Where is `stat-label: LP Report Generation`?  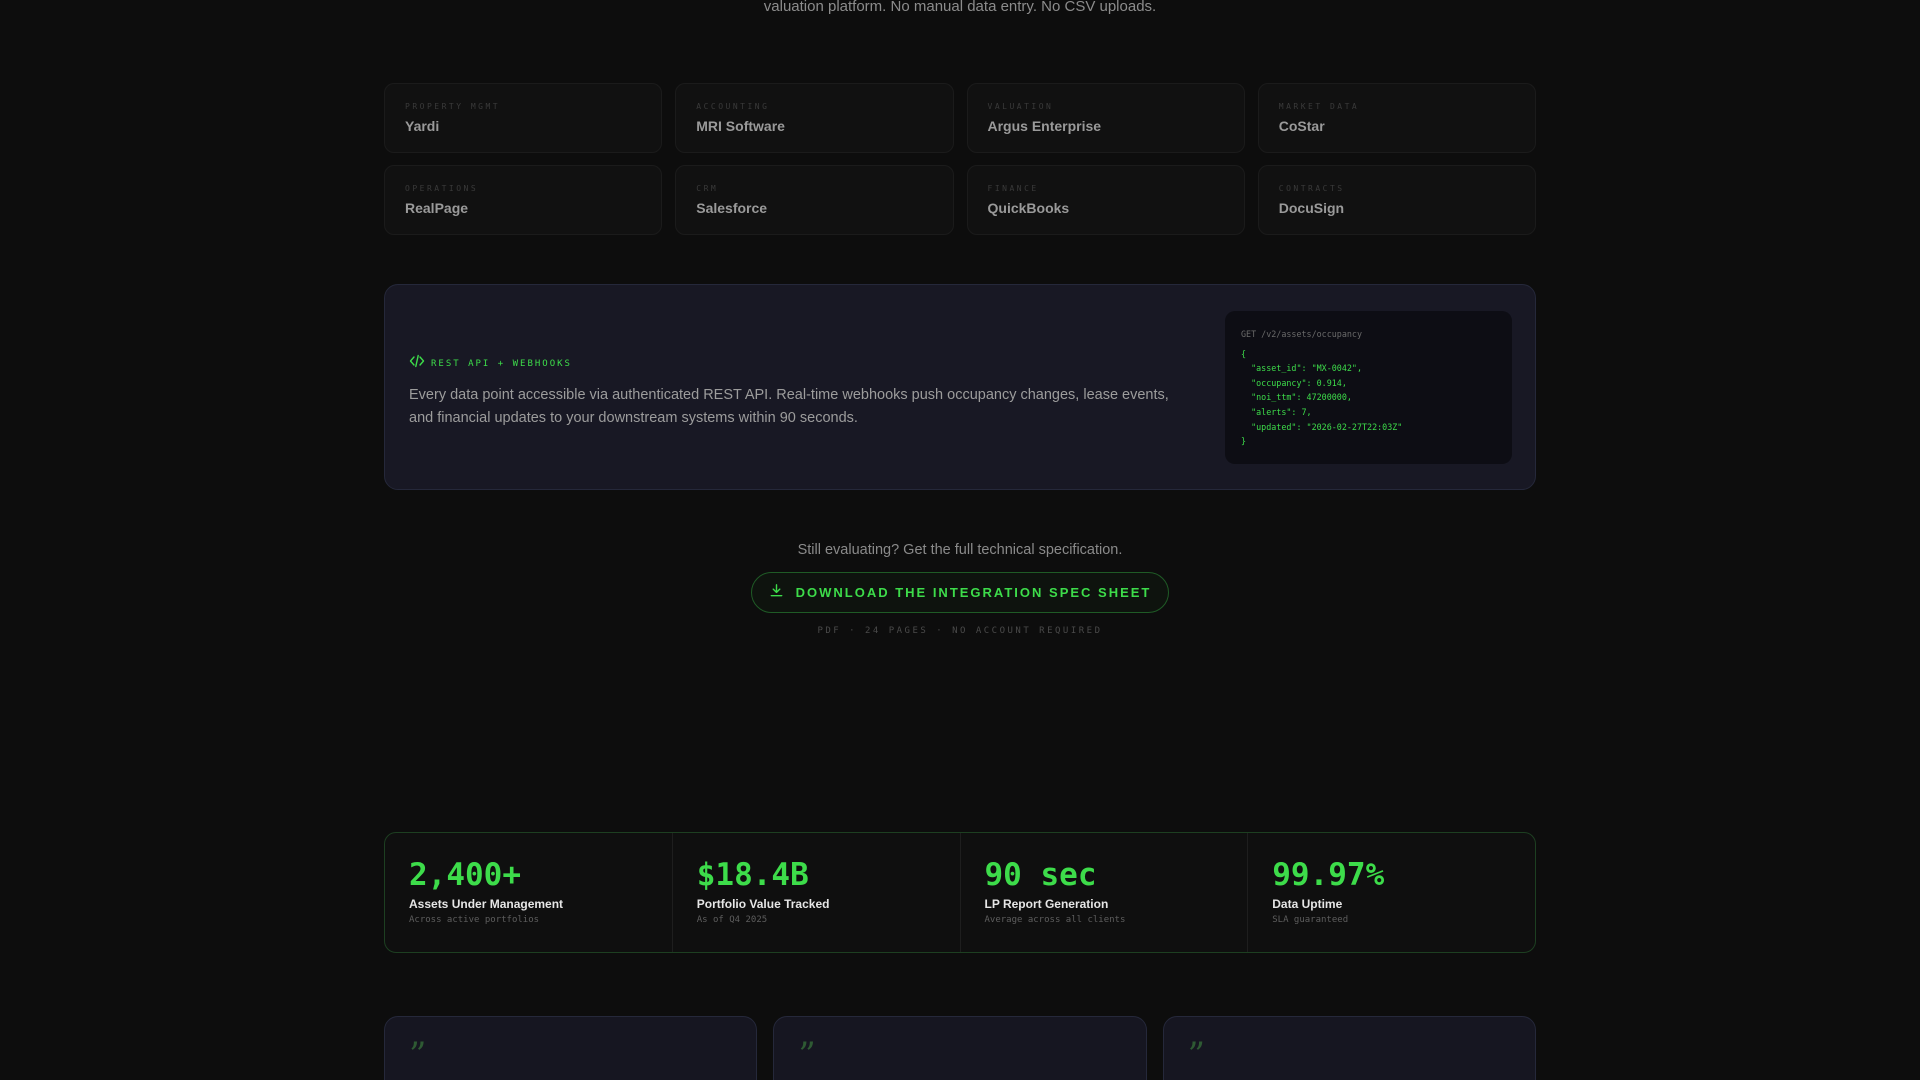 stat-label: LP Report Generation is located at coordinates (1046, 904).